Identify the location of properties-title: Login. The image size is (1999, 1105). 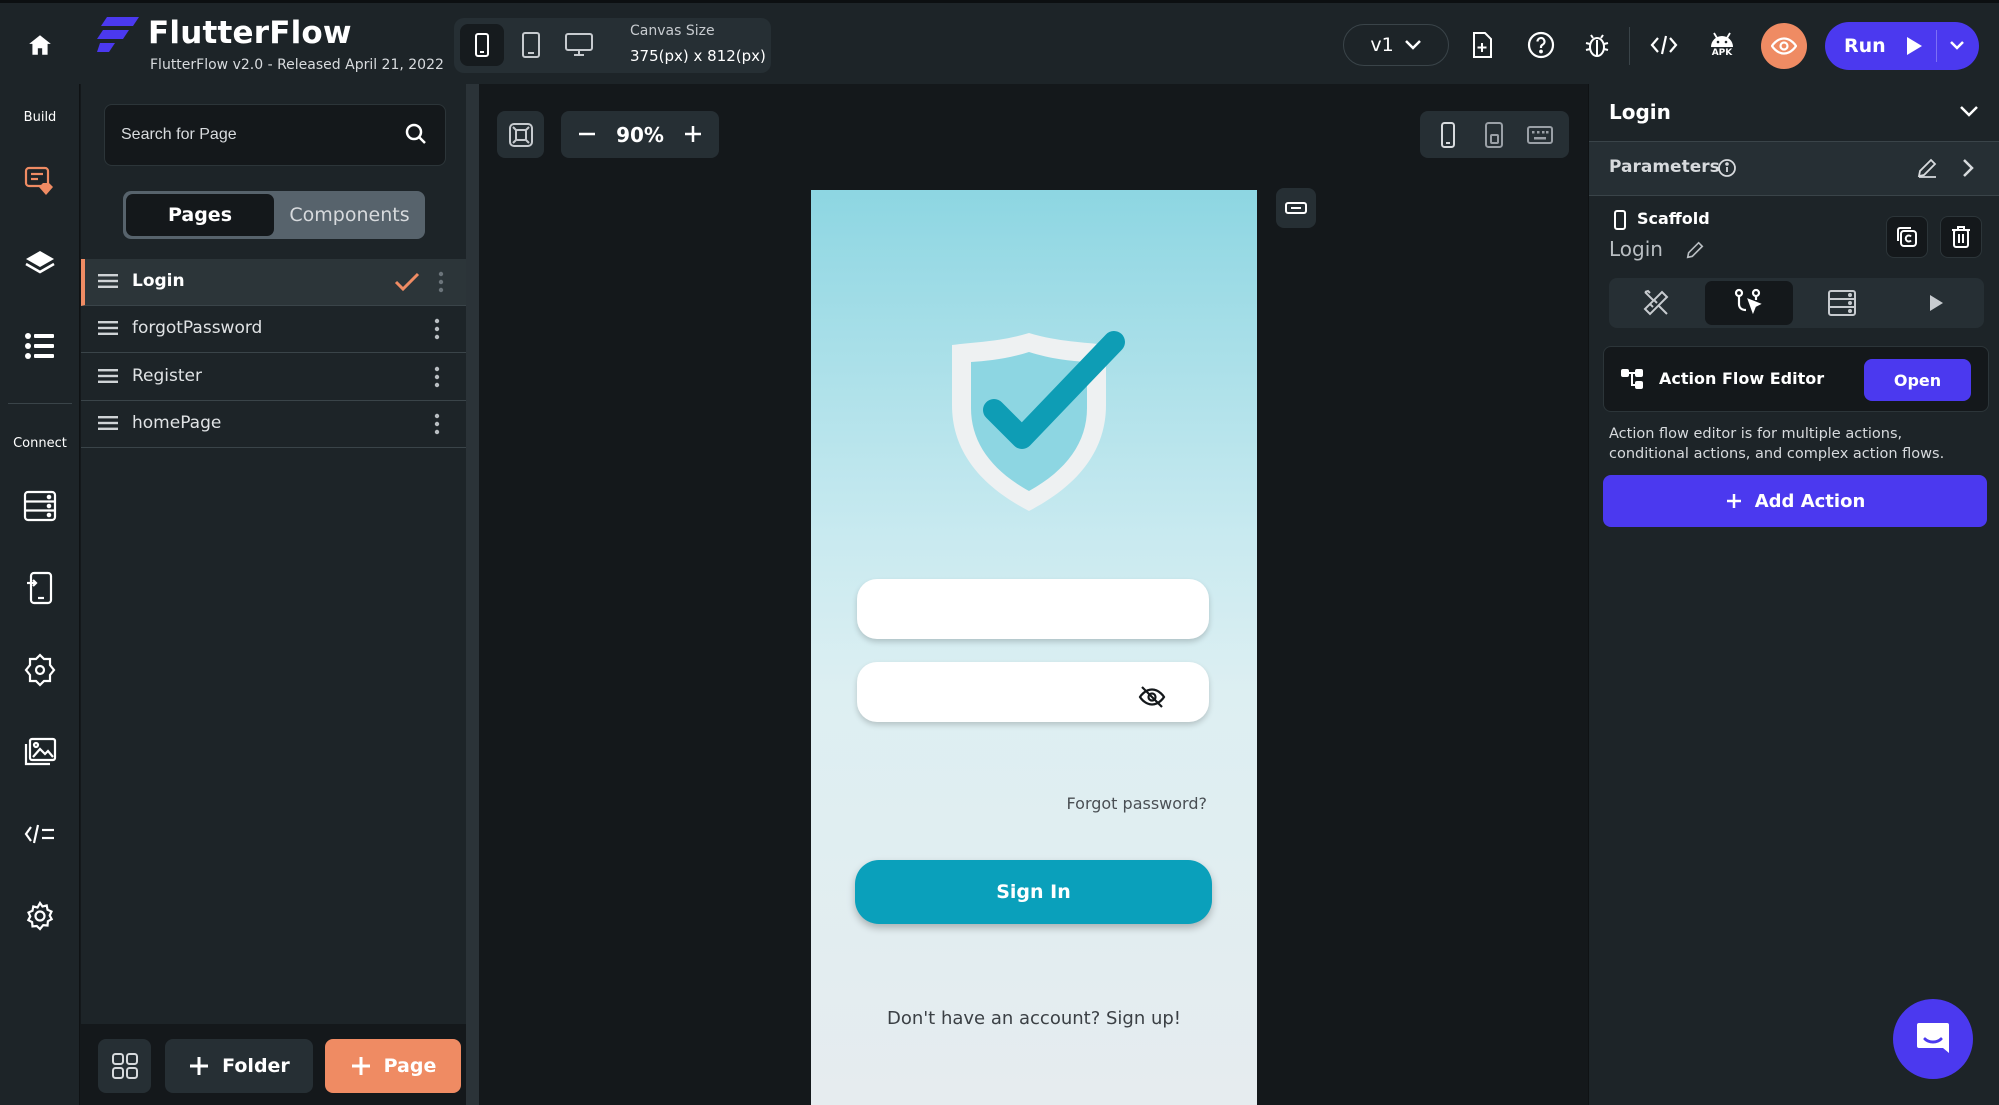
(1640, 112).